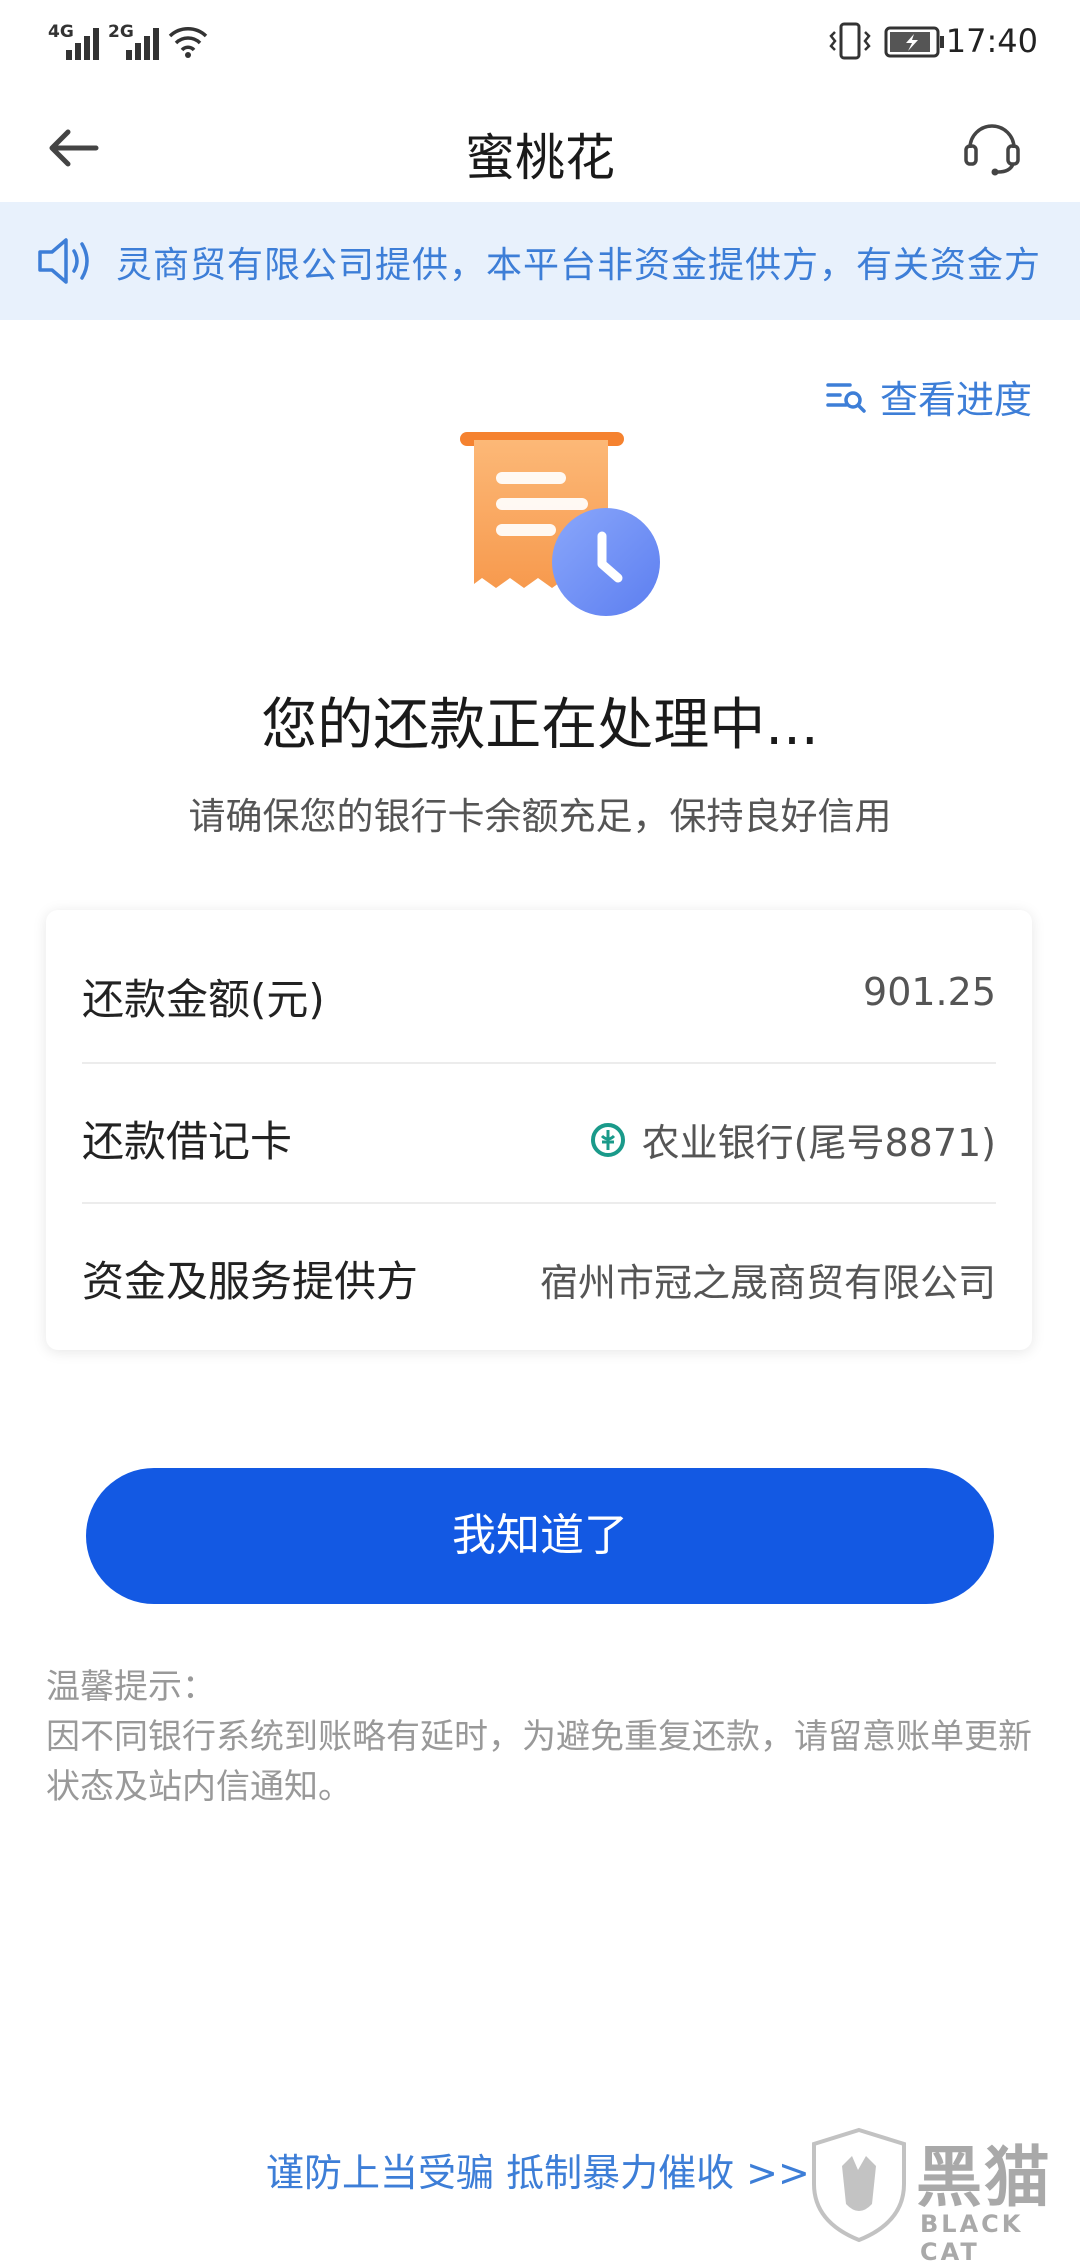  I want to click on notice-text: 灵商贸有限公司提供，本平台非资金提供方，有关资金方, so click(579, 265).